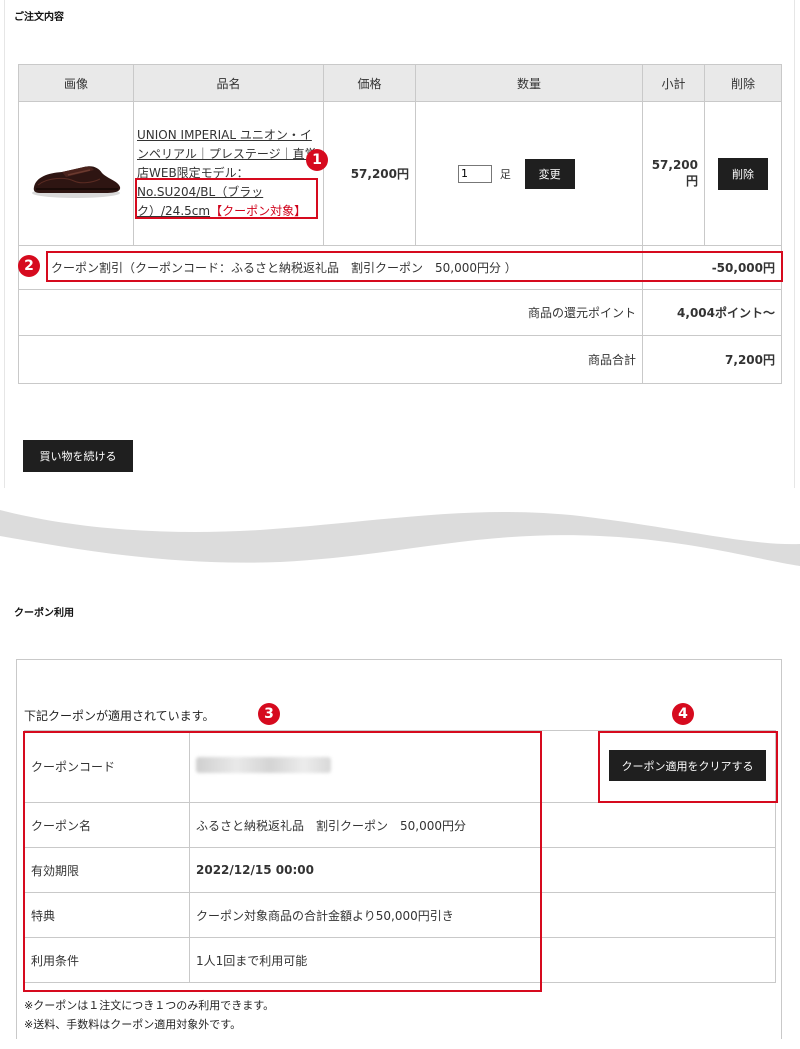  What do you see at coordinates (133, 1024) in the screenshot?
I see `coupon-note-2: ※送料、手数料はクーポン適用対象外です。` at bounding box center [133, 1024].